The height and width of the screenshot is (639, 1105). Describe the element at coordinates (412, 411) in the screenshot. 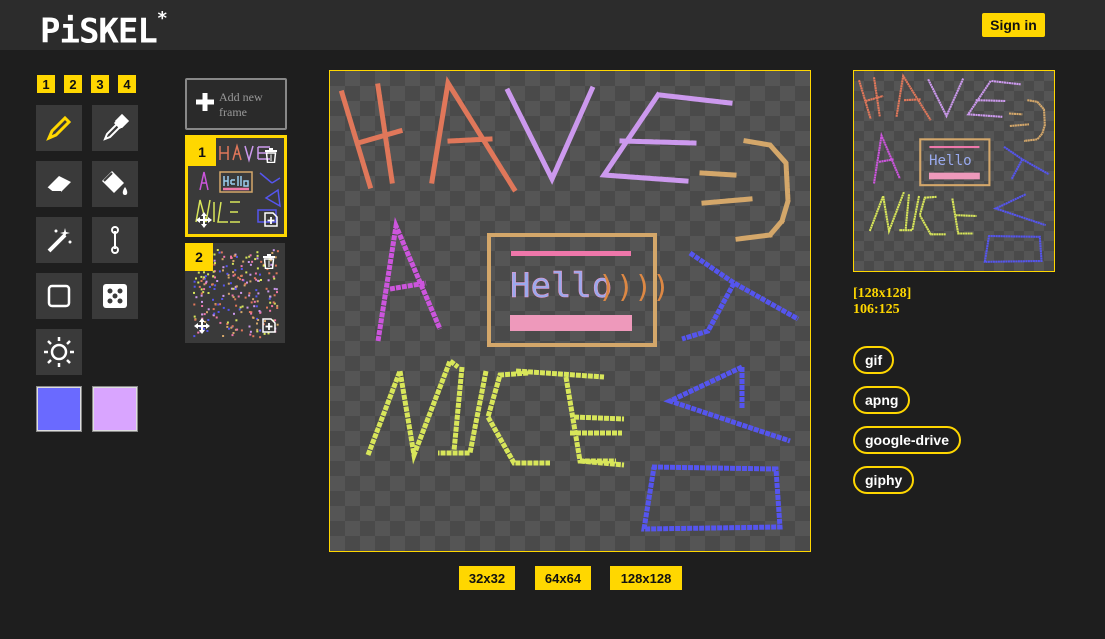

I see `letter-n` at that location.